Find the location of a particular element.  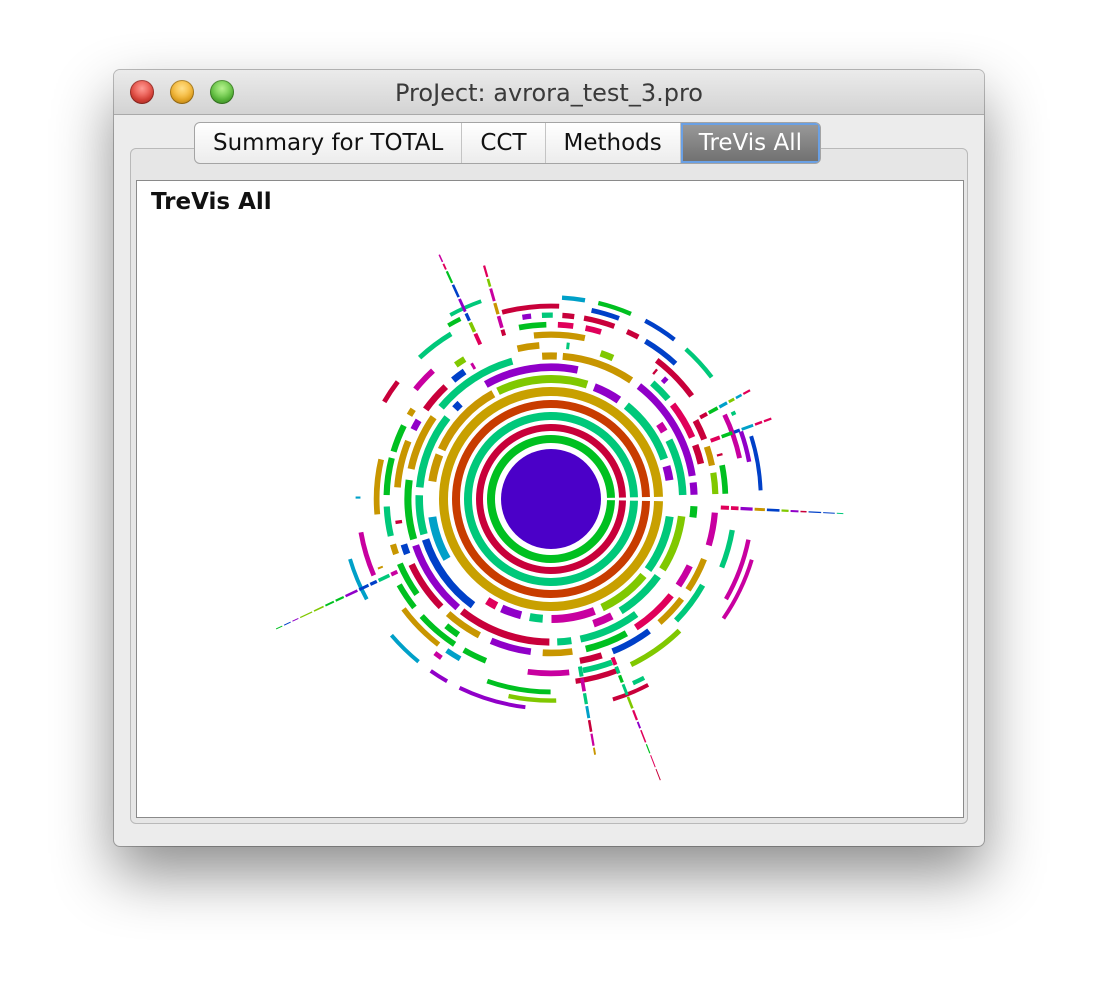

tab-methods: Methods is located at coordinates (613, 143).